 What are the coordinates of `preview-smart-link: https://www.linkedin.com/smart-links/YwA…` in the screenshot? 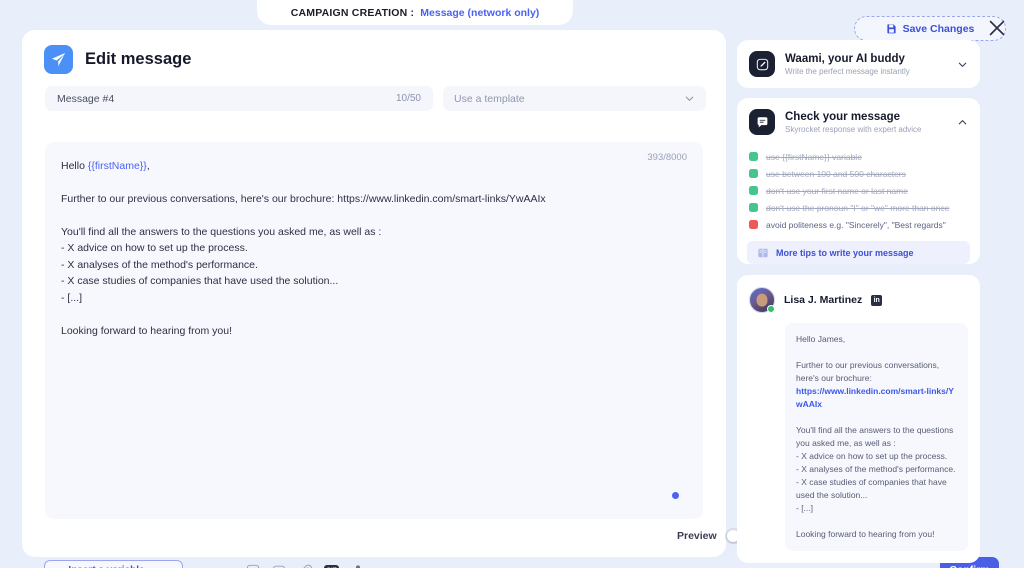 It's located at (875, 397).